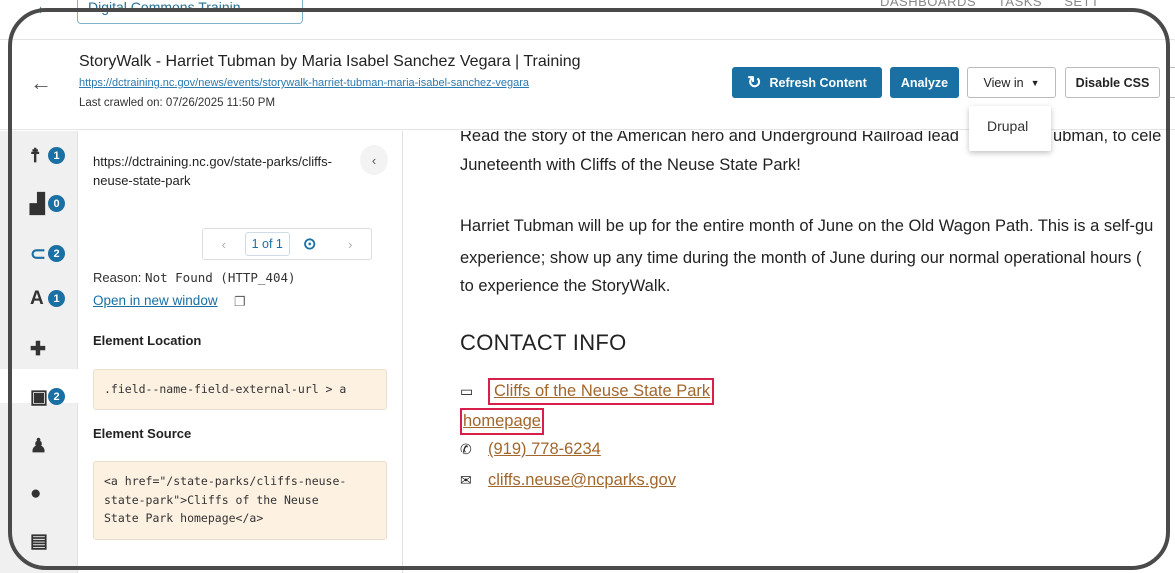  What do you see at coordinates (48, 495) in the screenshot?
I see `rail-item-info: ●` at bounding box center [48, 495].